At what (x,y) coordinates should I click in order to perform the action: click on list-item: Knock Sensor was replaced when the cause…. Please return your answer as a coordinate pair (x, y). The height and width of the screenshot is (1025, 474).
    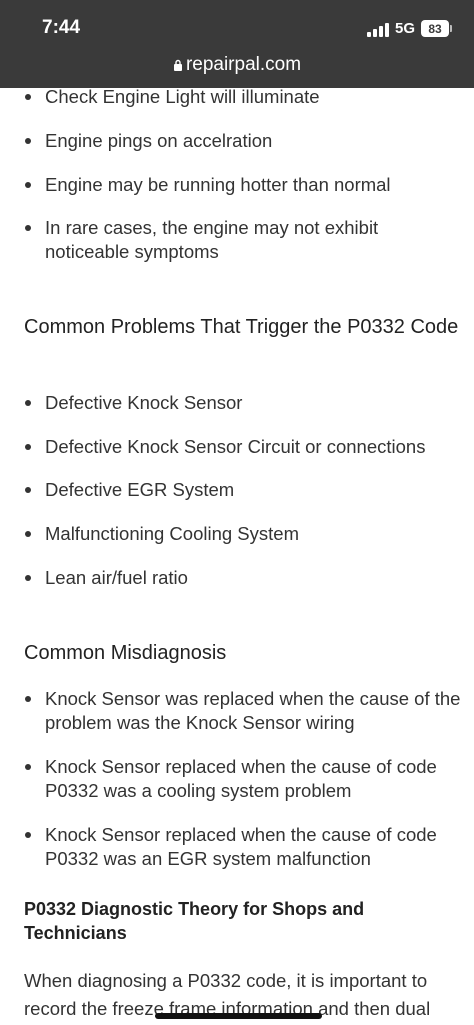
    Looking at the image, I should click on (245, 711).